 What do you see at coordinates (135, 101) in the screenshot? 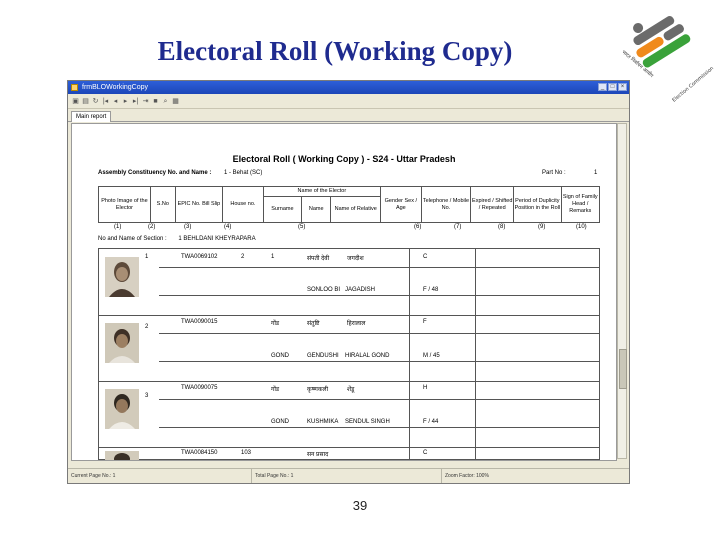
I see `last-page-icon: ▸|` at bounding box center [135, 101].